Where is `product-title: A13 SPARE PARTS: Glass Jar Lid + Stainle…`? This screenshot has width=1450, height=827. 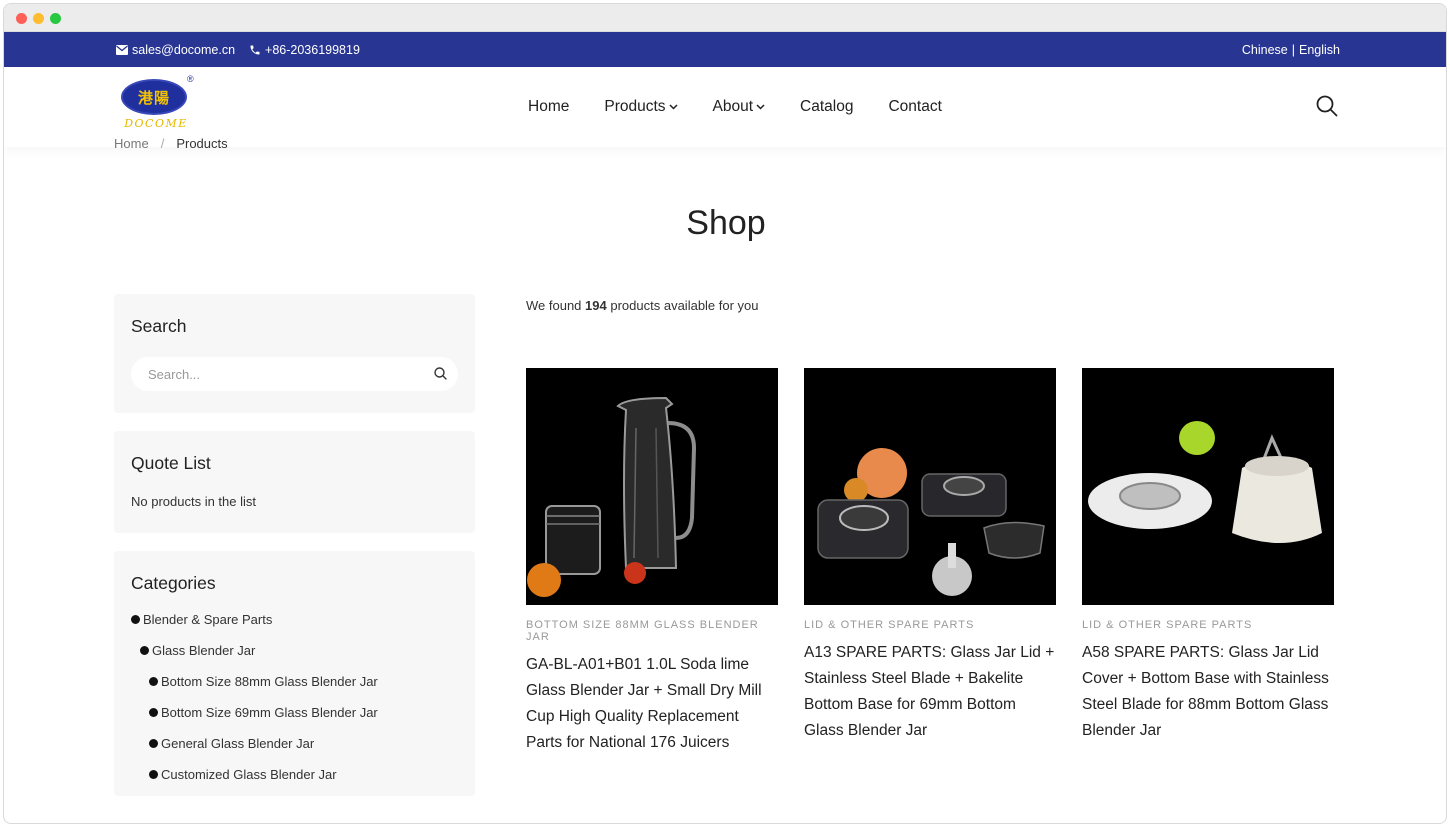 product-title: A13 SPARE PARTS: Glass Jar Lid + Stainle… is located at coordinates (930, 692).